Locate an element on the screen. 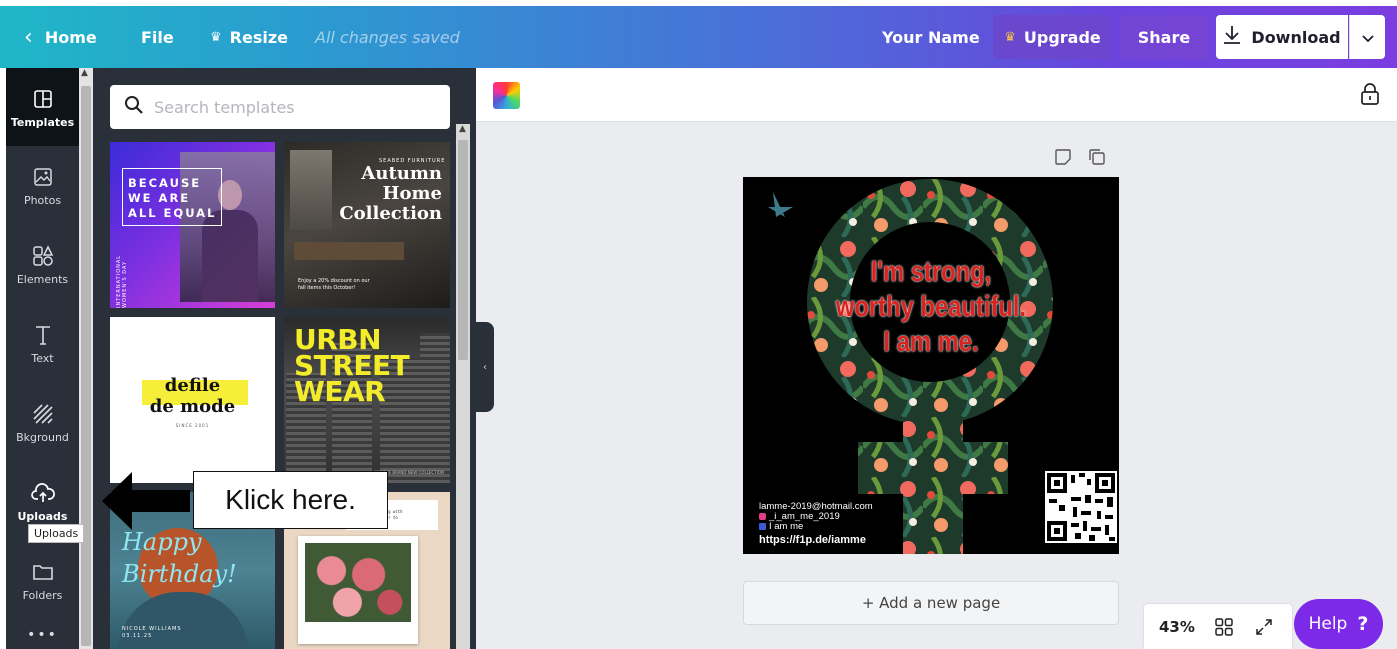 This screenshot has width=1397, height=649. template-footer: NICOLE WILLIAMS 03.11.25 is located at coordinates (152, 632).